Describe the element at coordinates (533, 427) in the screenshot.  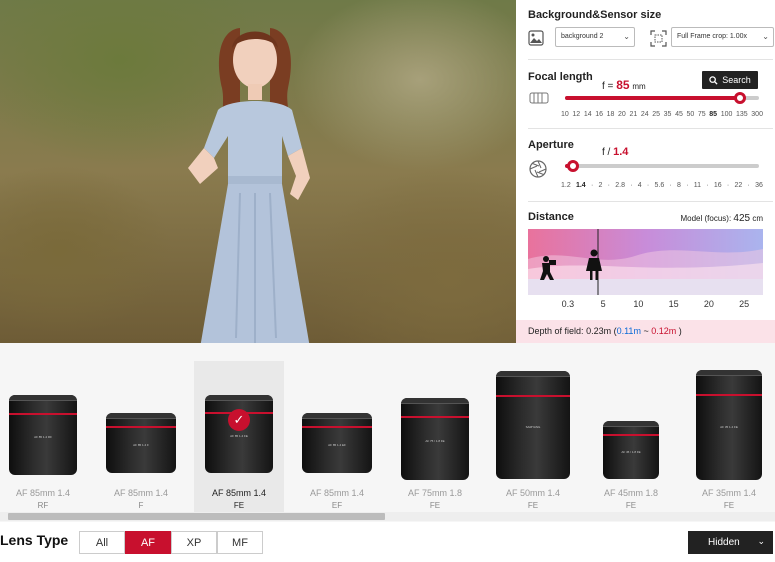
I see `lens-brand-text: SAMYANG` at that location.